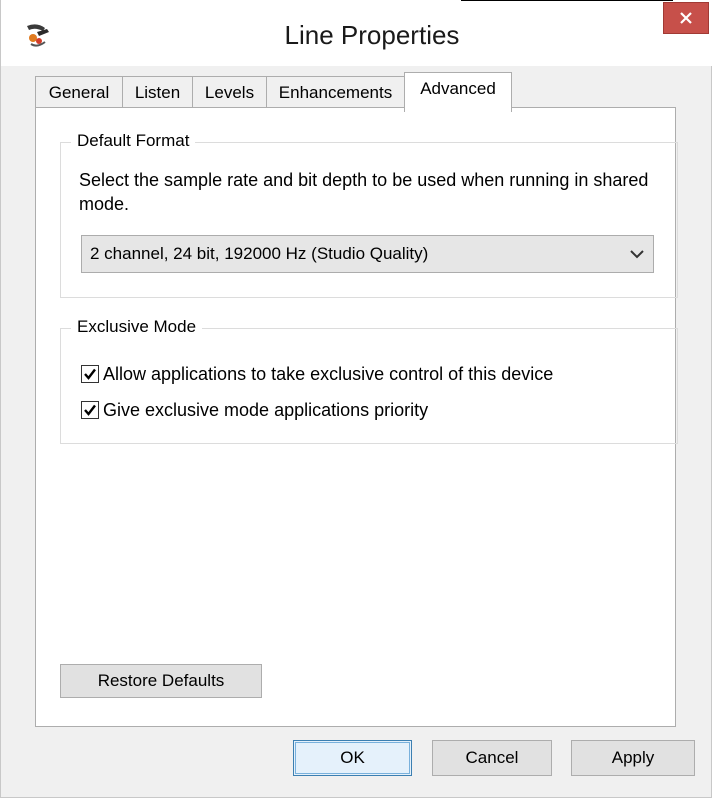  What do you see at coordinates (352, 758) in the screenshot?
I see `ok-button: OK` at bounding box center [352, 758].